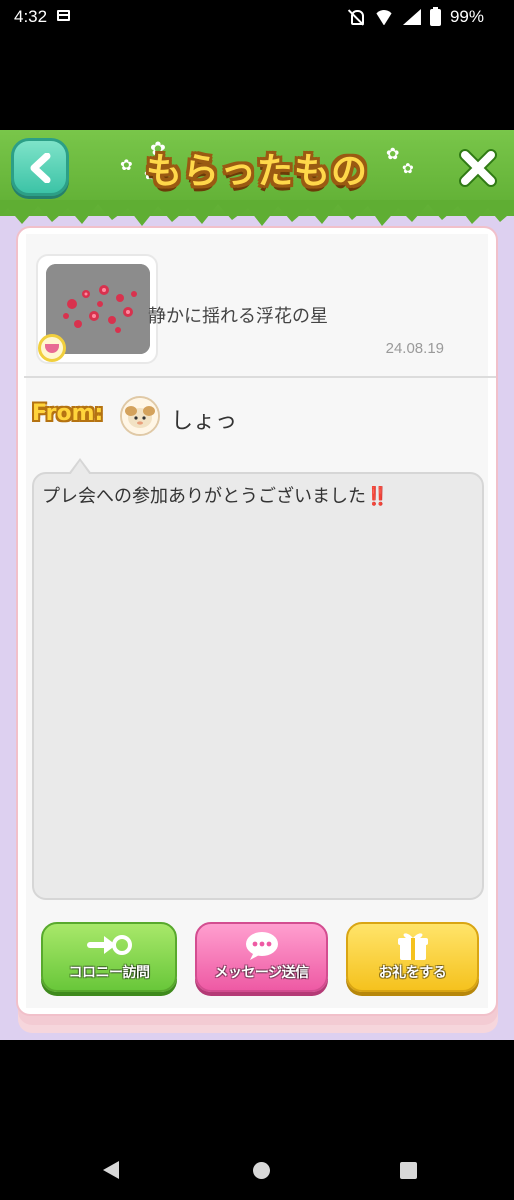 The height and width of the screenshot is (1200, 514). What do you see at coordinates (412, 973) in the screenshot?
I see `thank-label: お礼をする` at bounding box center [412, 973].